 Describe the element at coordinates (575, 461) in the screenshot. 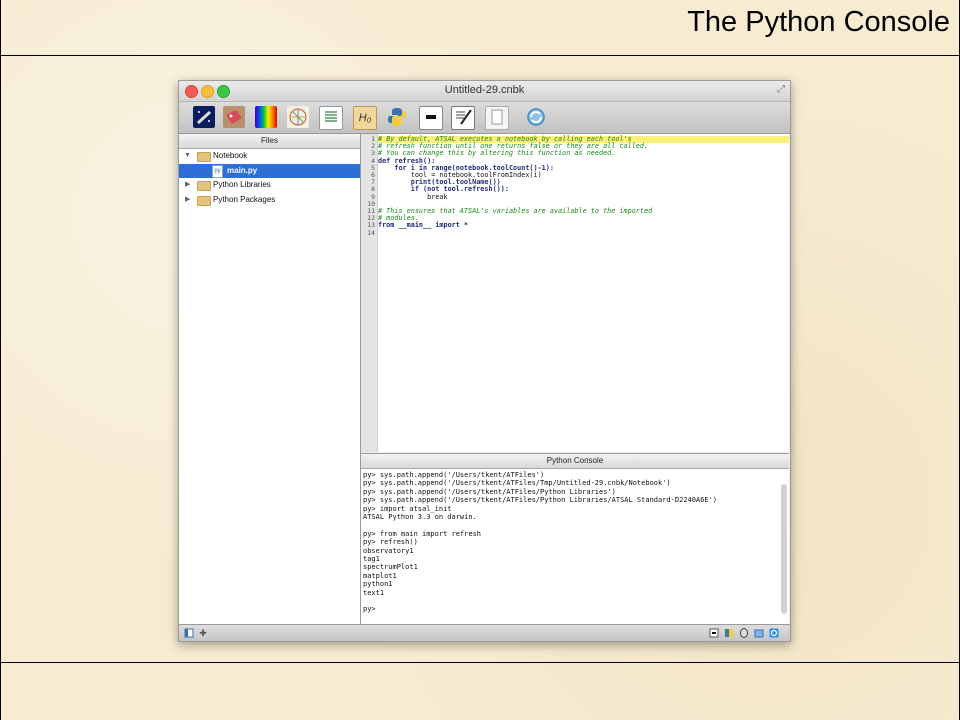

I see `console-panel-header: Python Console` at that location.